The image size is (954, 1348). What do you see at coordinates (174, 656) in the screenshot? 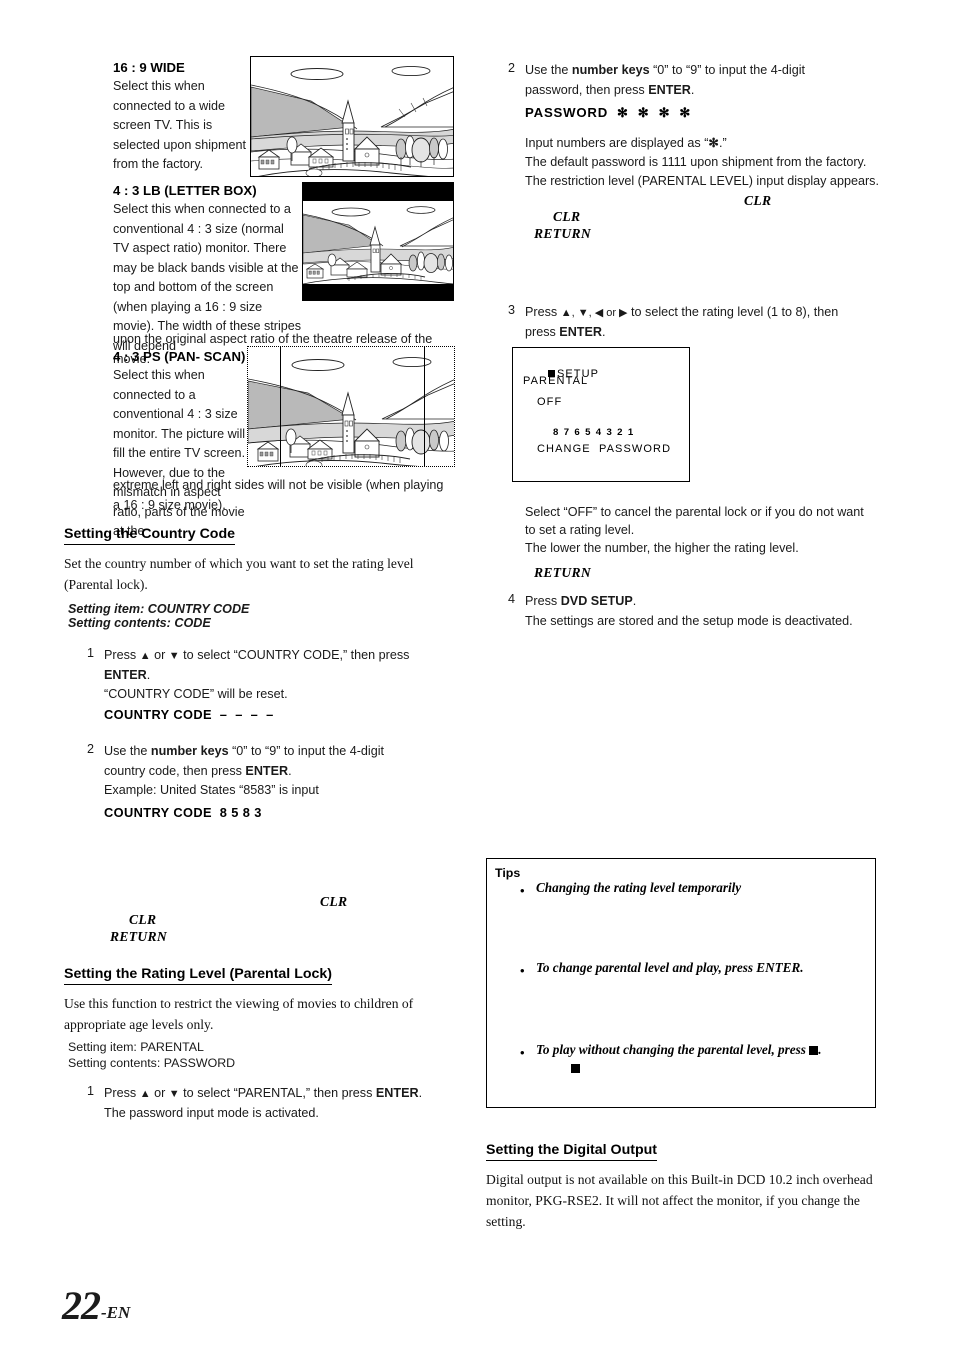
I see `arrow-down-icon: ▼` at bounding box center [174, 656].